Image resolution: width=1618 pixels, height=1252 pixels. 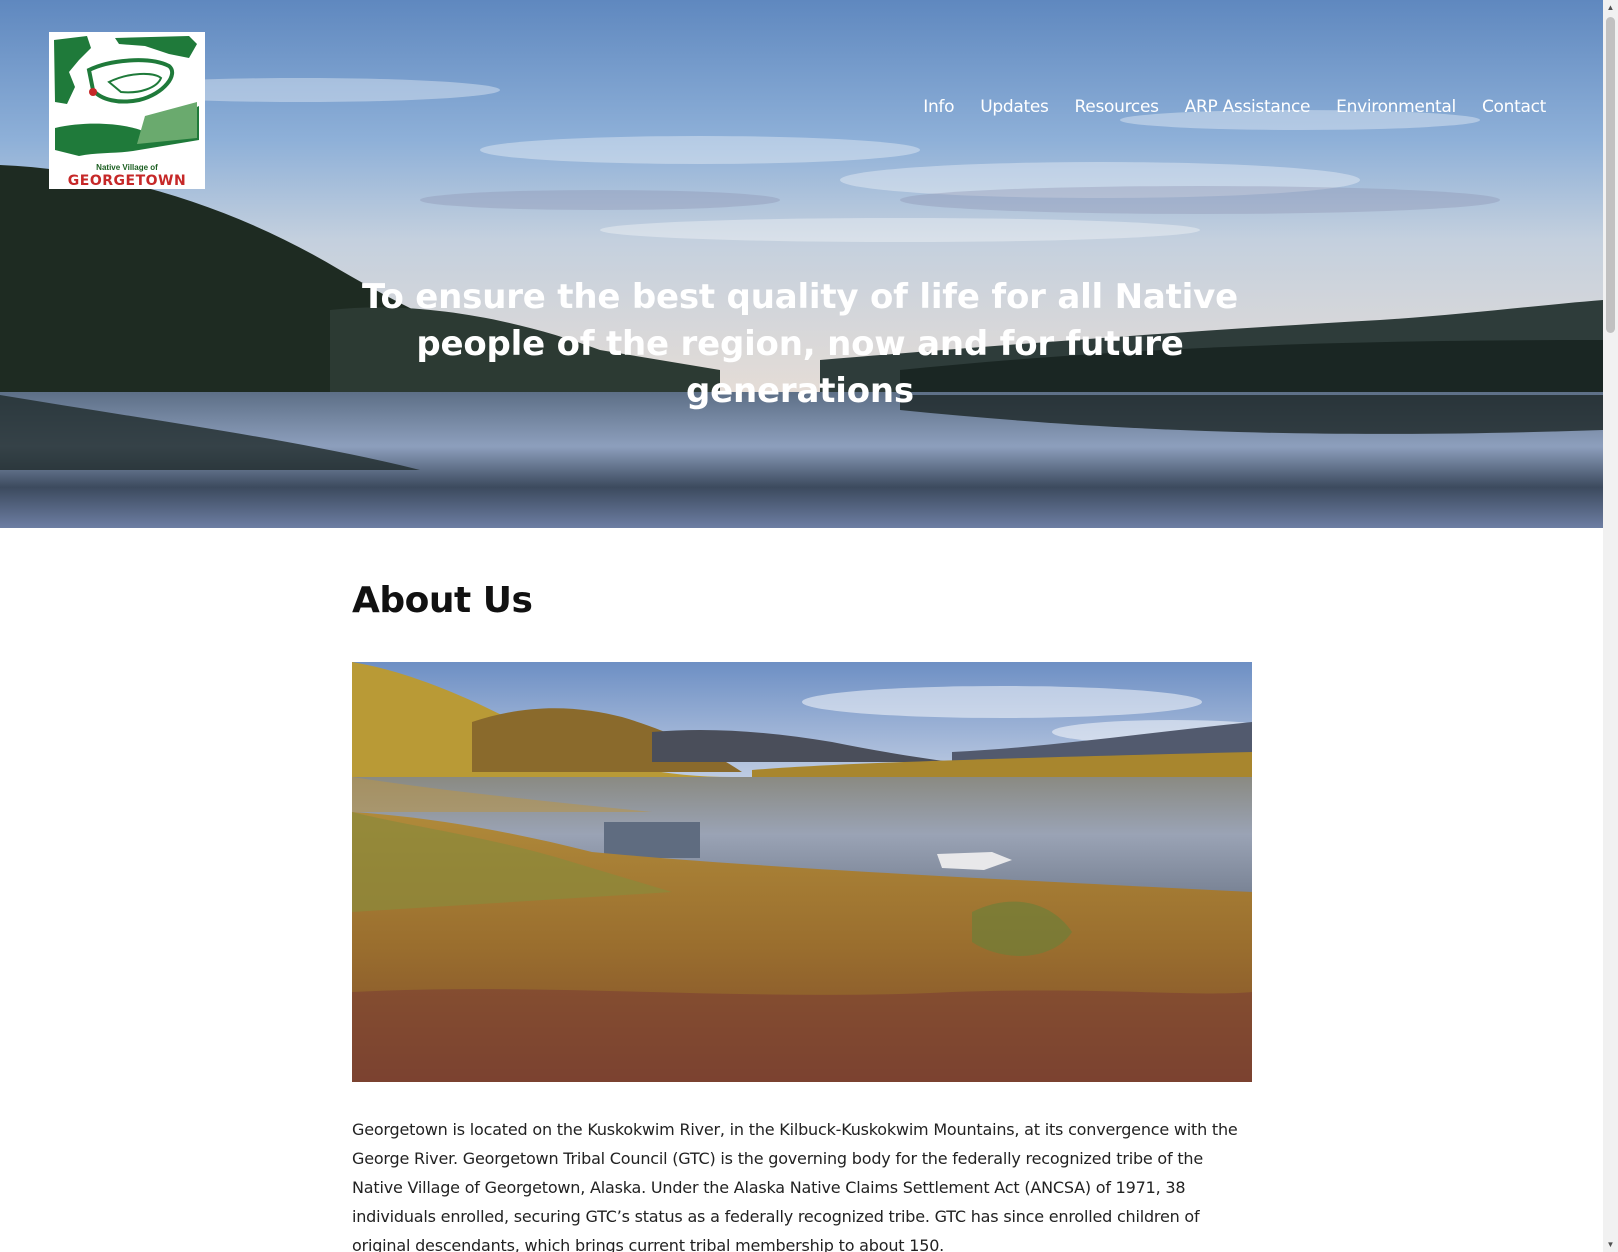 What do you see at coordinates (126, 96) in the screenshot?
I see `logo-map-graphic` at bounding box center [126, 96].